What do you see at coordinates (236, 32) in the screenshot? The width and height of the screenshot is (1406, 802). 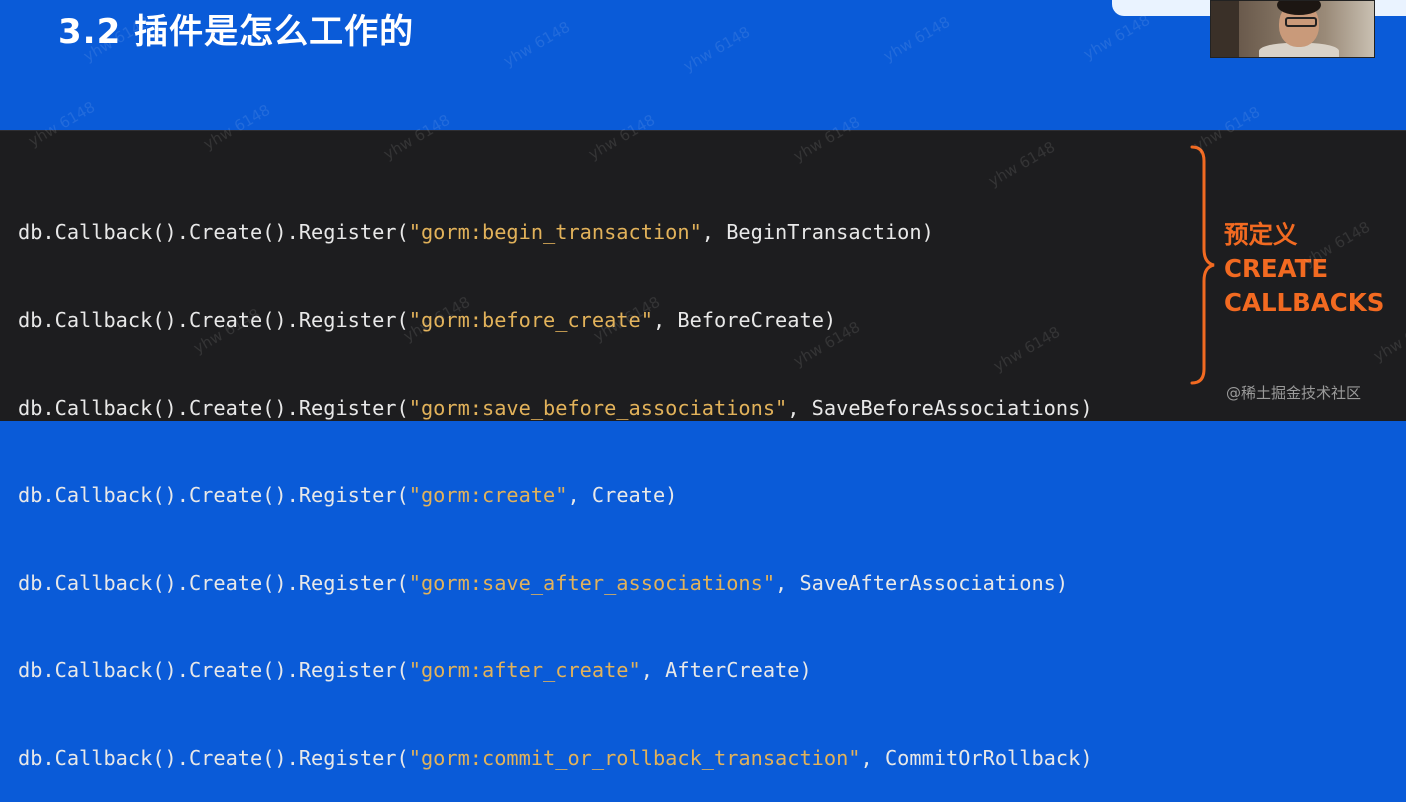 I see `slide-title: 3.2 插件是怎么工作的` at bounding box center [236, 32].